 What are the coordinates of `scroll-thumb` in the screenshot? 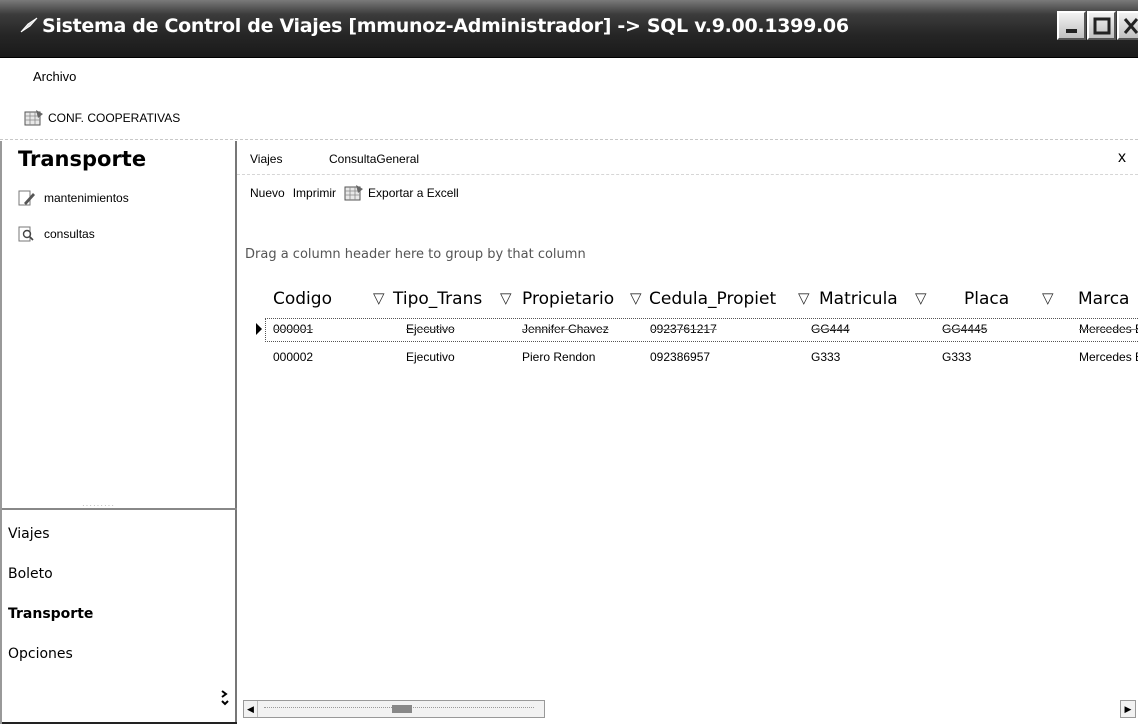 It's located at (402, 709).